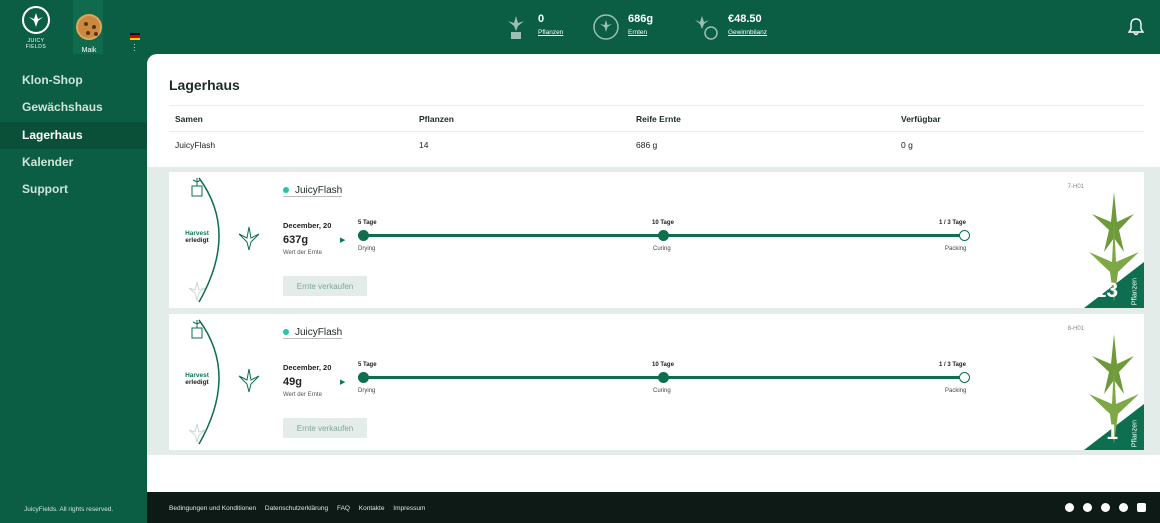  What do you see at coordinates (292, 382) in the screenshot?
I see `harvest-weight: 49g` at bounding box center [292, 382].